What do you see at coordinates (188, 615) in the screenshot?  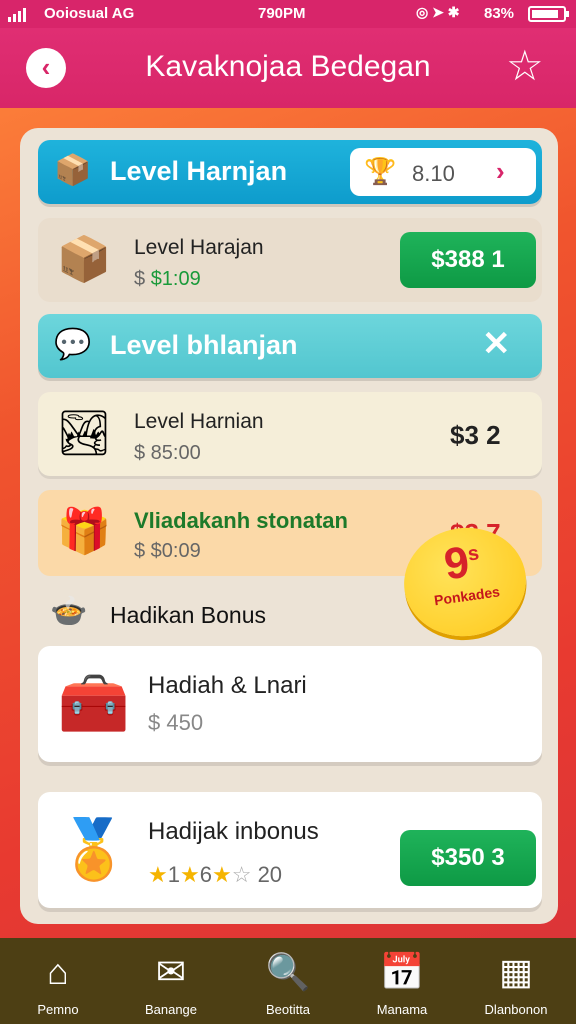 I see `bonus-title: Hadikan Bonus` at bounding box center [188, 615].